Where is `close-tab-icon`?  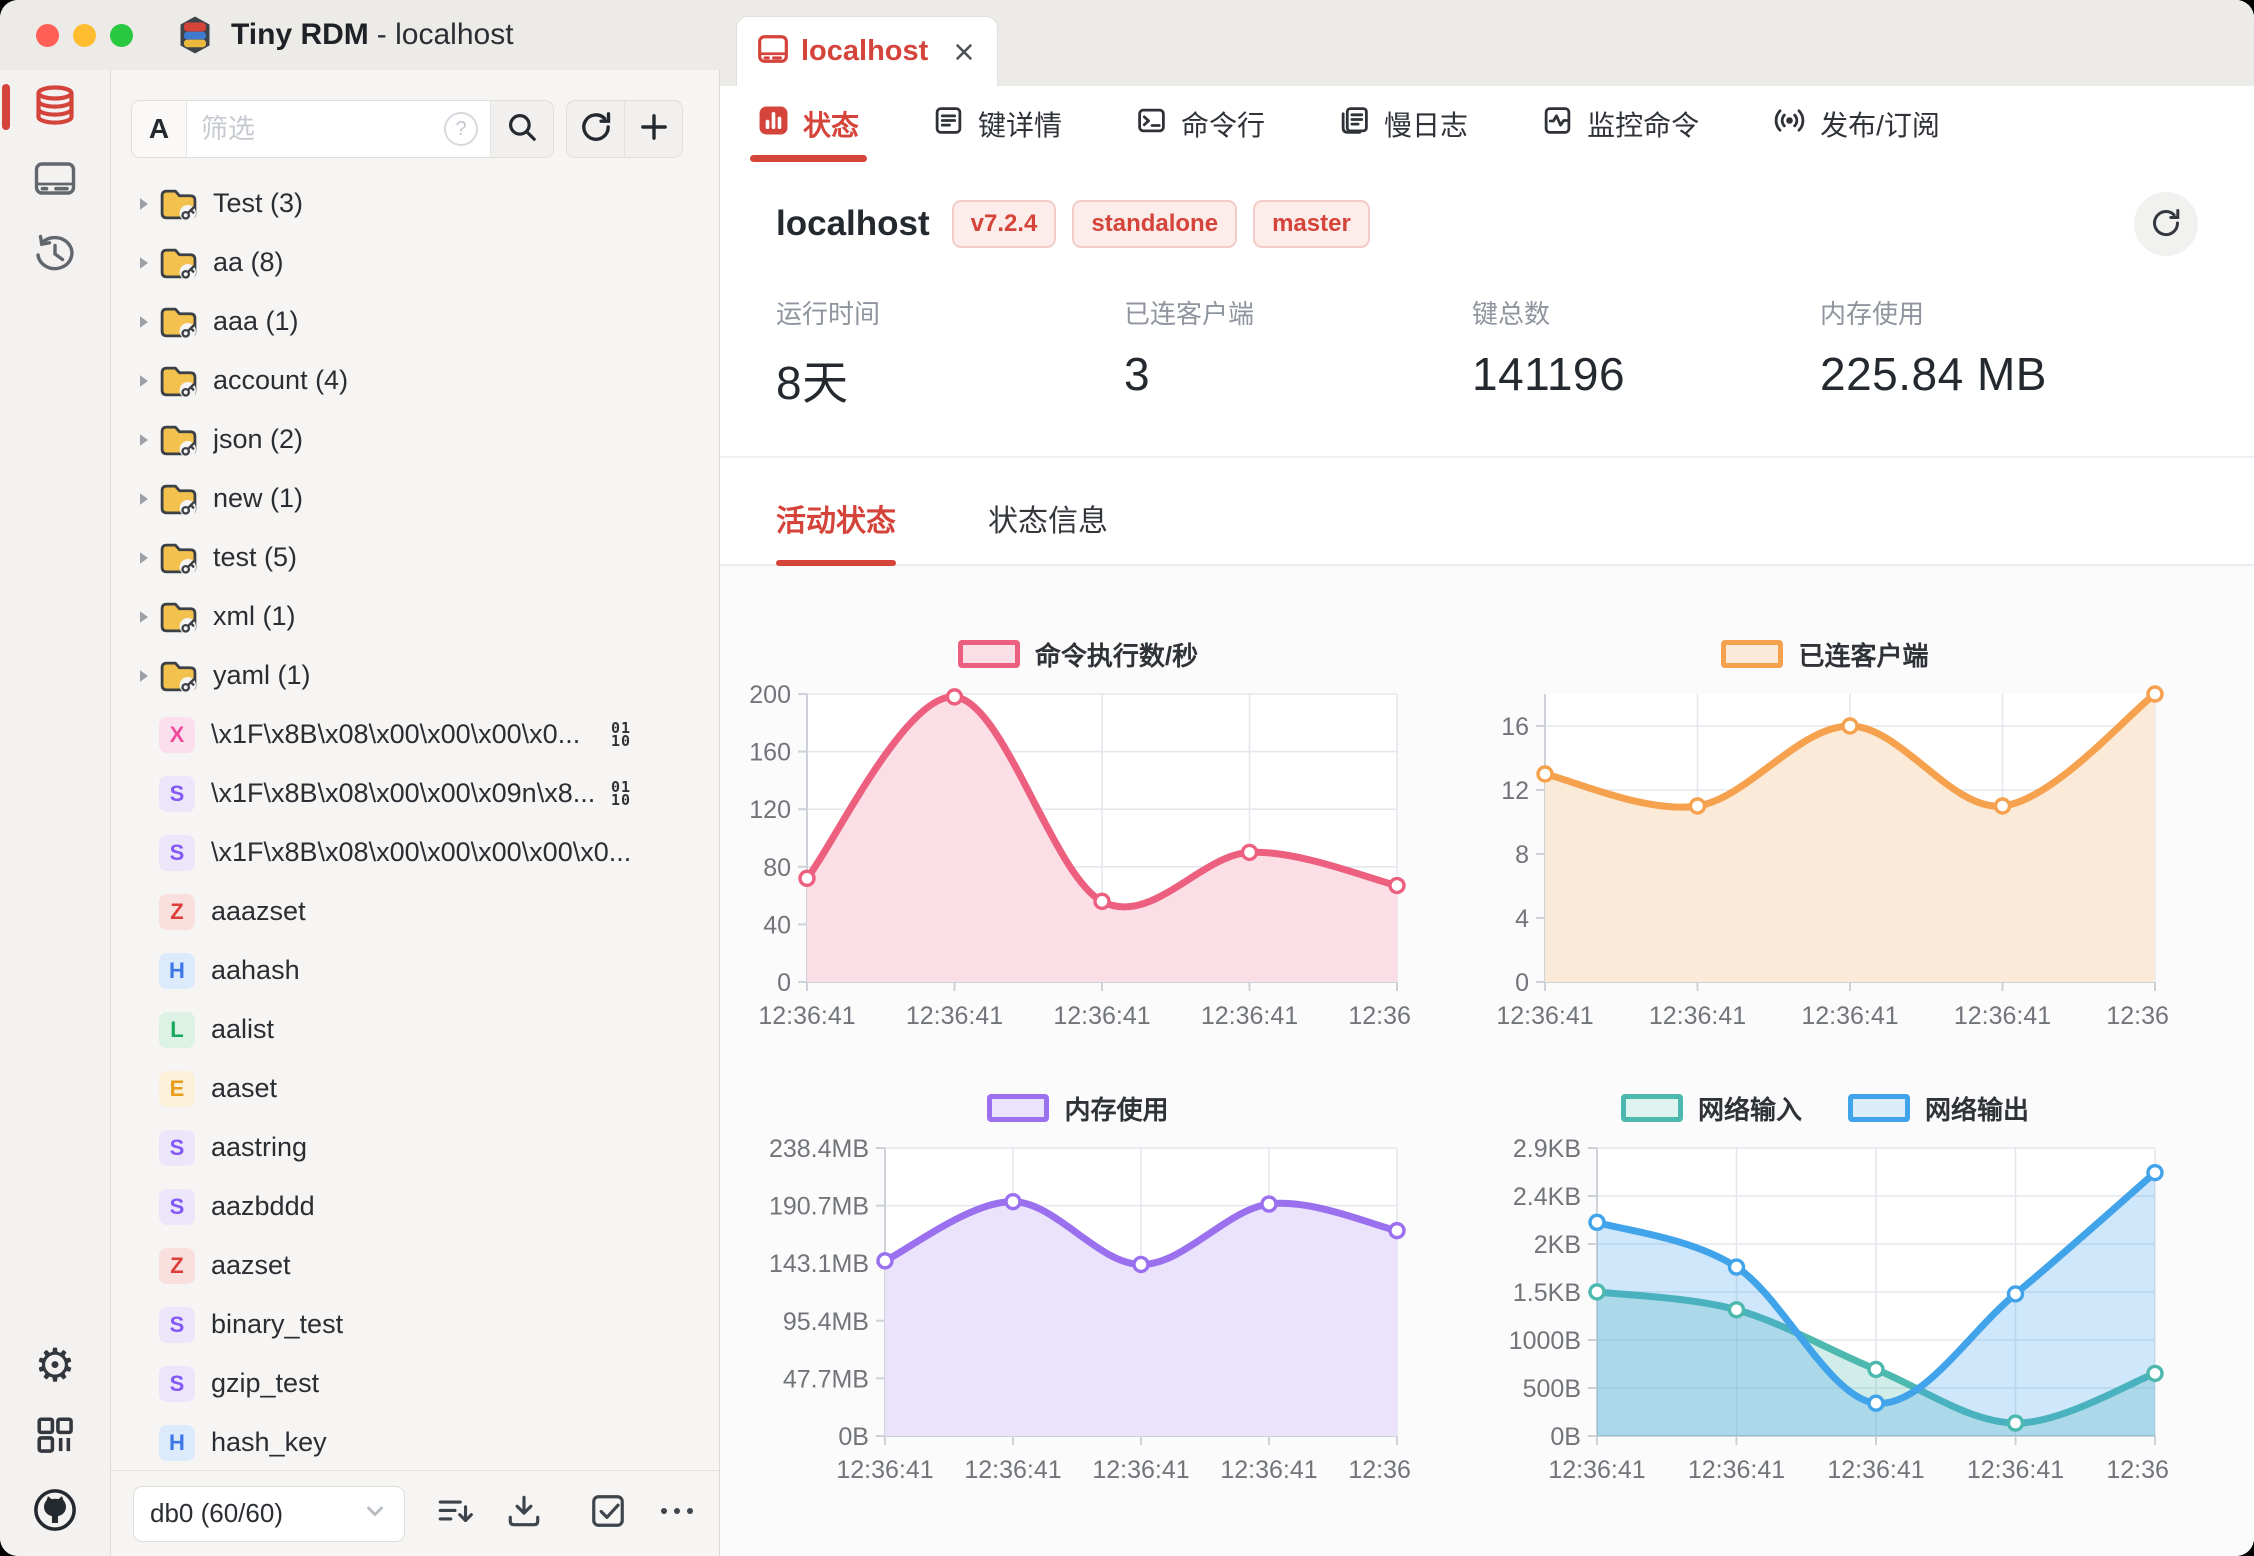 close-tab-icon is located at coordinates (964, 52).